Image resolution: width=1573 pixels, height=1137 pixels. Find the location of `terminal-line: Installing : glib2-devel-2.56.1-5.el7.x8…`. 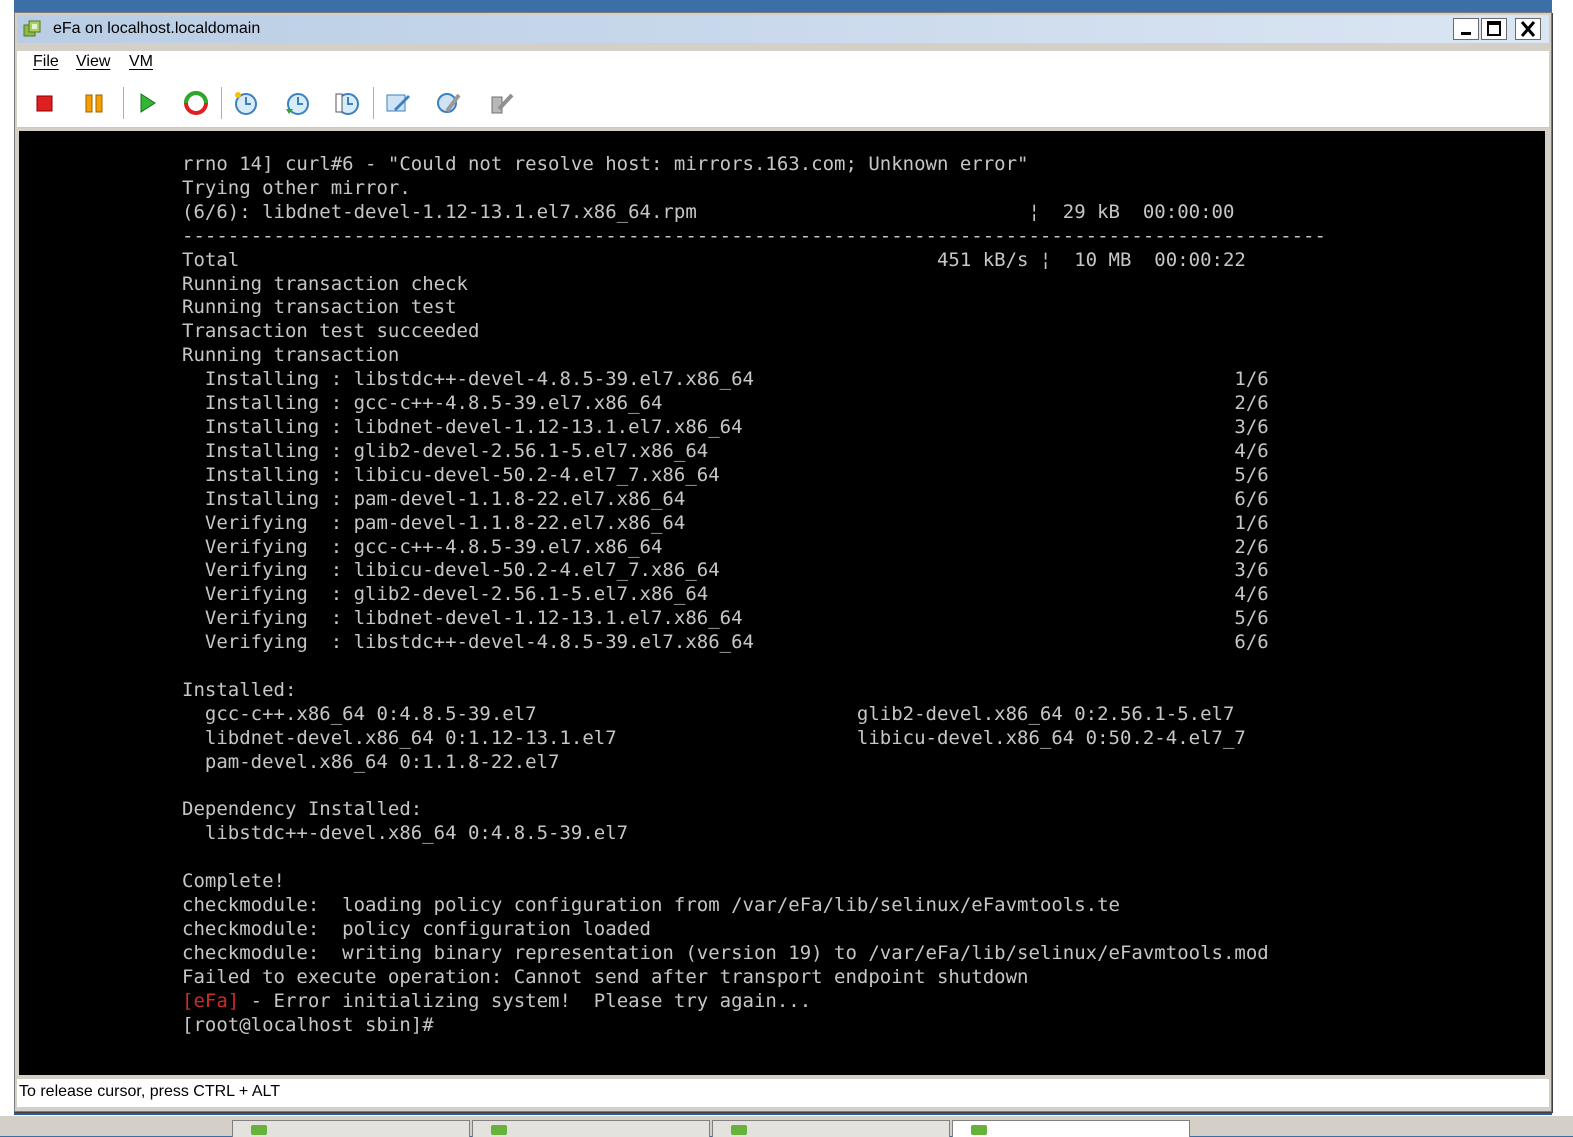

terminal-line: Installing : glib2-devel-2.56.1-5.el7.x8… is located at coordinates (736, 450).